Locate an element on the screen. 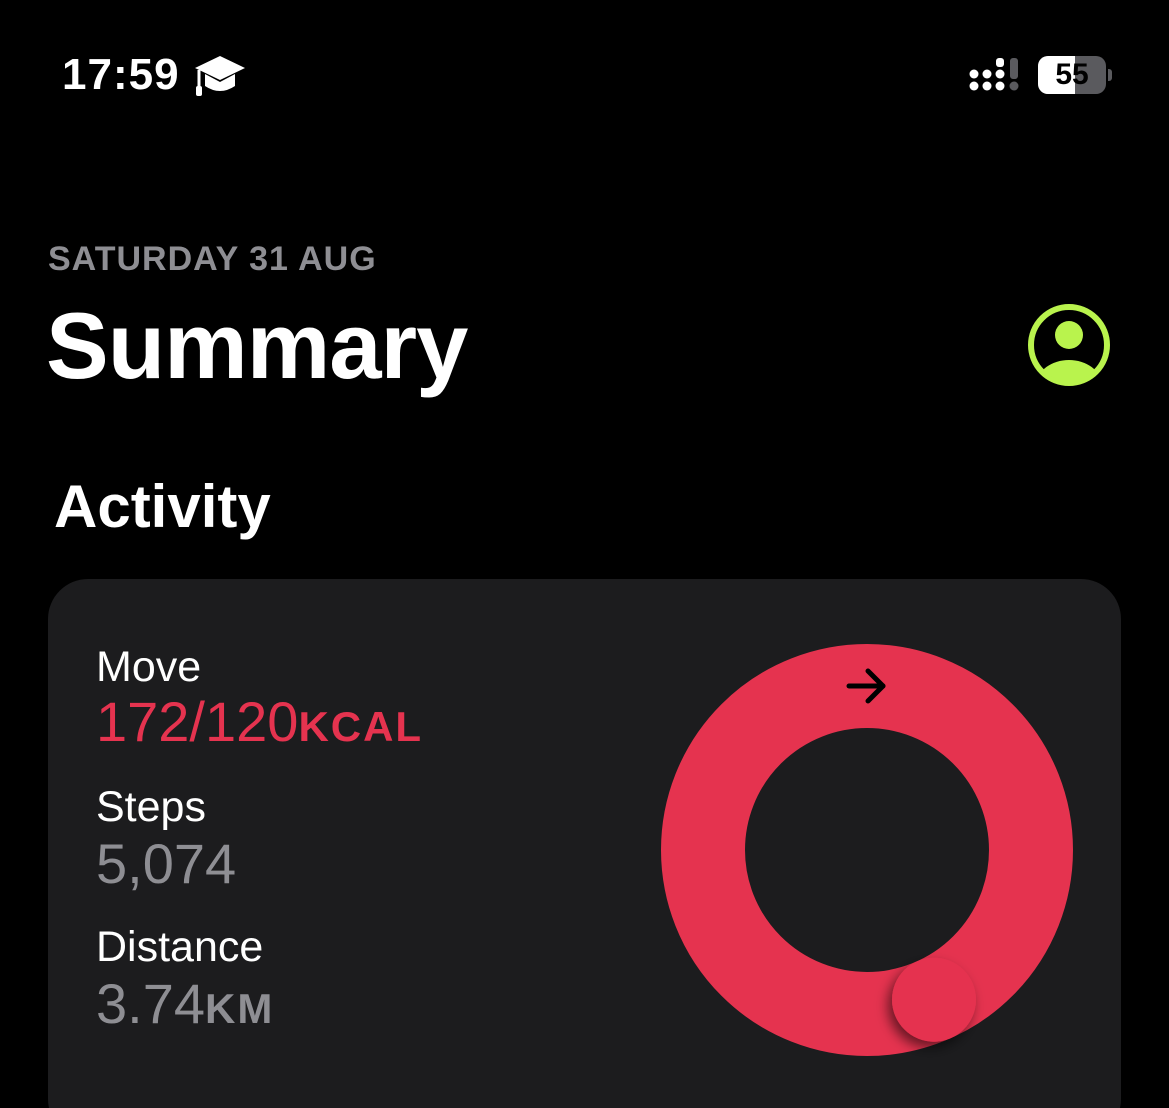 The width and height of the screenshot is (1169, 1108). move-ring is located at coordinates (867, 850).